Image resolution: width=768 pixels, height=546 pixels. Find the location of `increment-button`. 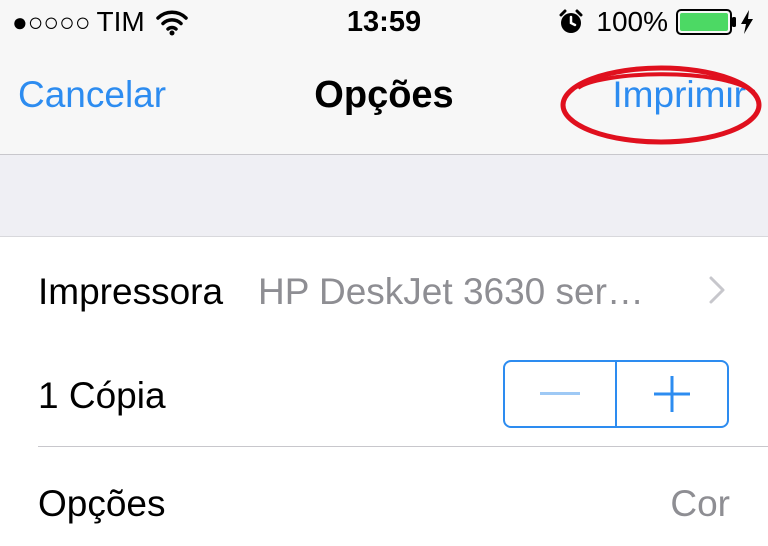

increment-button is located at coordinates (671, 394).